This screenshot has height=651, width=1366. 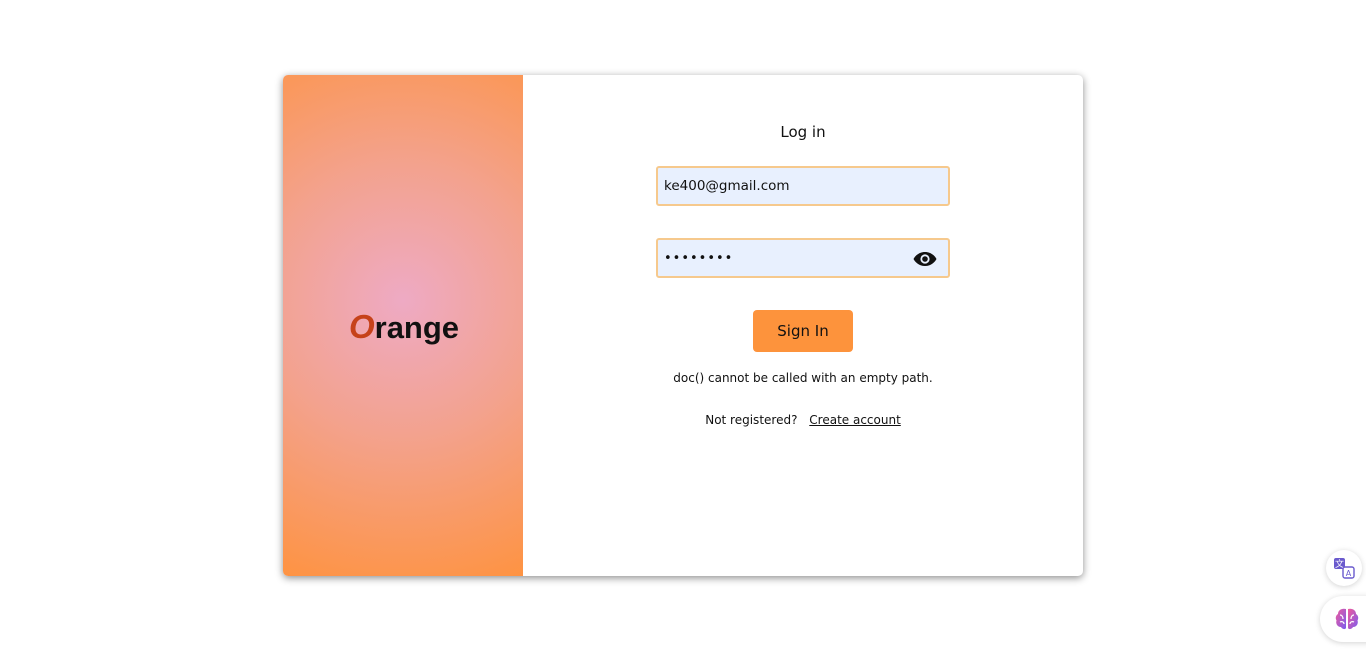 I want to click on password-field, so click(x=803, y=258).